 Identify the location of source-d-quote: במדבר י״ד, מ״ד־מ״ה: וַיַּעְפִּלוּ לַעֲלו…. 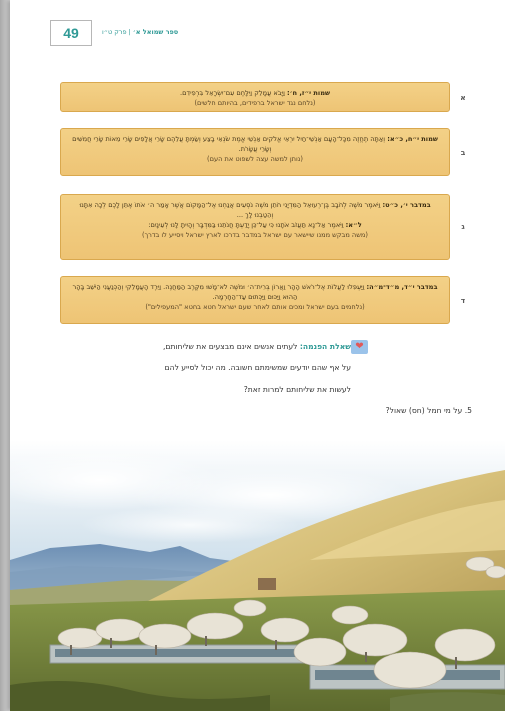
(255, 292).